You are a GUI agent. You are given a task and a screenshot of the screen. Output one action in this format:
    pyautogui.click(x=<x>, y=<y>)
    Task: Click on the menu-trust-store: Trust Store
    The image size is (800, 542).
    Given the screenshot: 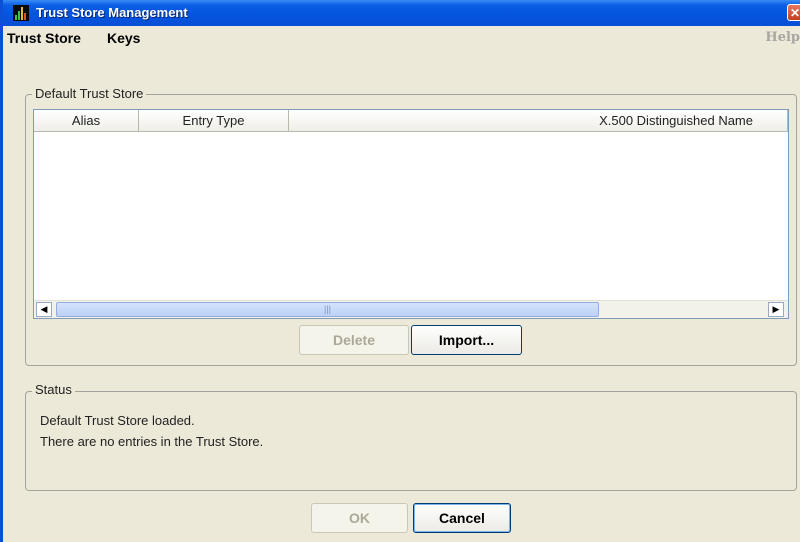 What is the action you would take?
    pyautogui.click(x=44, y=38)
    